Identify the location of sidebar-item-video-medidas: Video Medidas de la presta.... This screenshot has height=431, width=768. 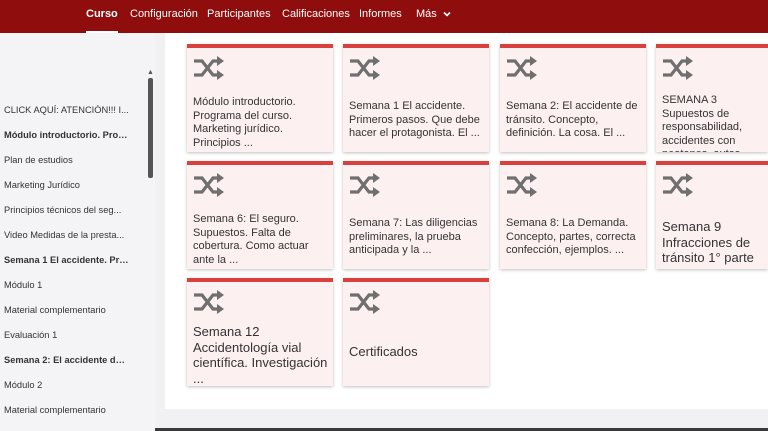
(66, 235).